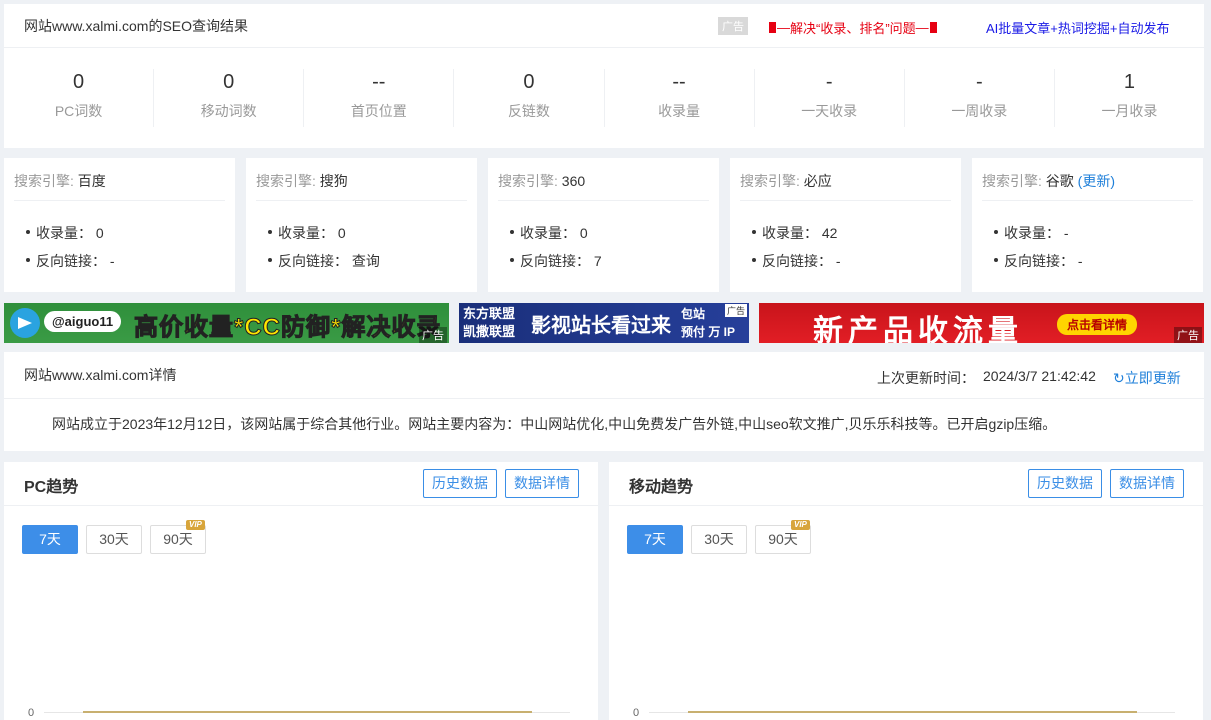 Image resolution: width=1211 pixels, height=720 pixels. I want to click on stat-indexed: -- 收录量, so click(680, 98).